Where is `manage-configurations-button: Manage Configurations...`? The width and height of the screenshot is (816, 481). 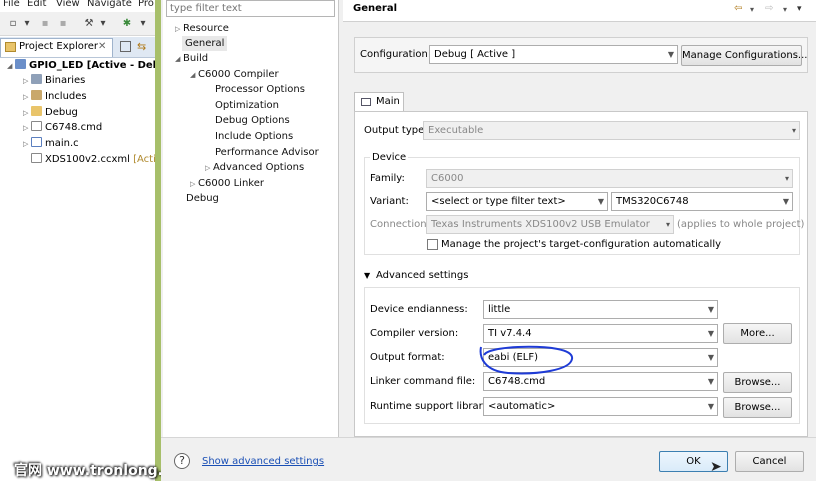 manage-configurations-button: Manage Configurations... is located at coordinates (744, 55).